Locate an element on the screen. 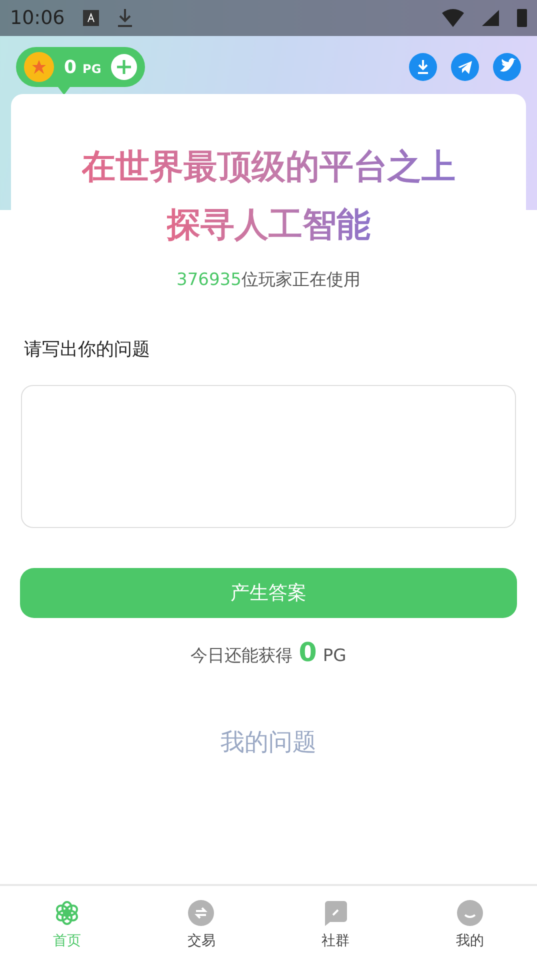  swap-icon is located at coordinates (201, 913).